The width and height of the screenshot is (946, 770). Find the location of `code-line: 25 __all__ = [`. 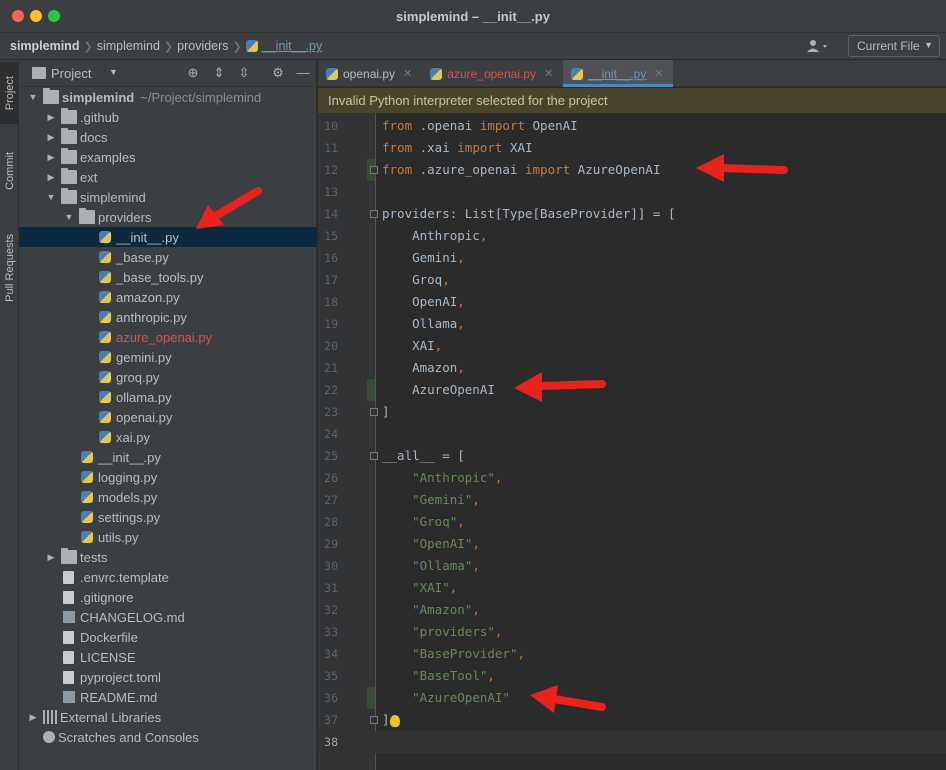

code-line: 25 __all__ = [ is located at coordinates (632, 456).